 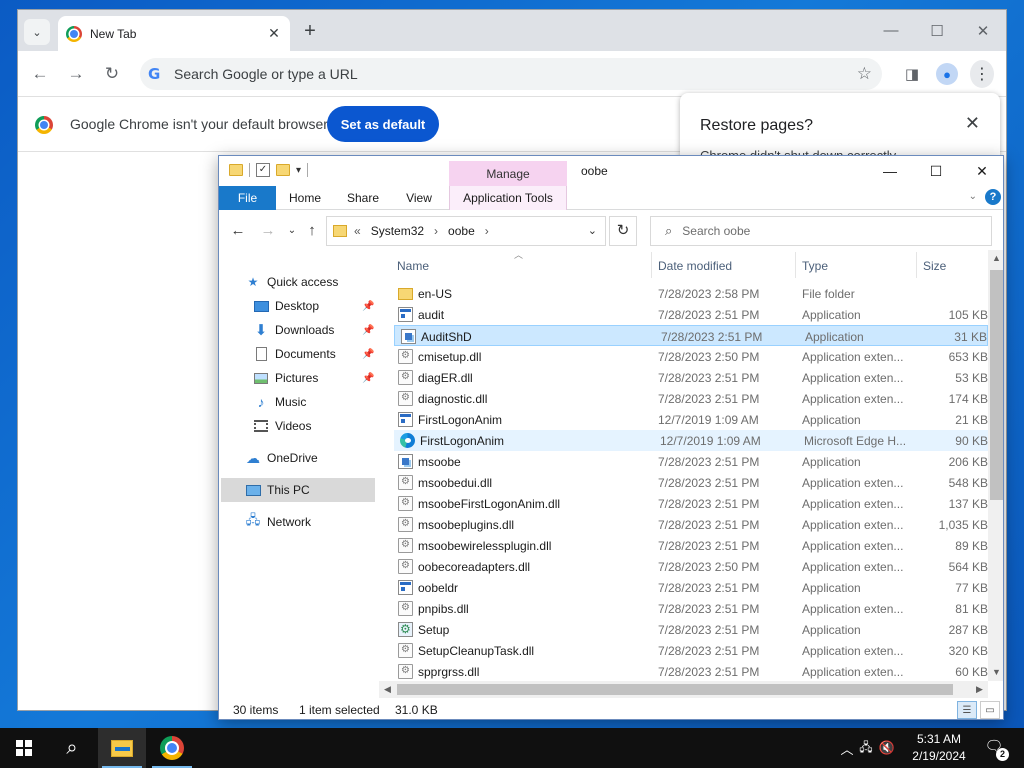 What do you see at coordinates (623, 231) in the screenshot?
I see `refresh-button: ↻` at bounding box center [623, 231].